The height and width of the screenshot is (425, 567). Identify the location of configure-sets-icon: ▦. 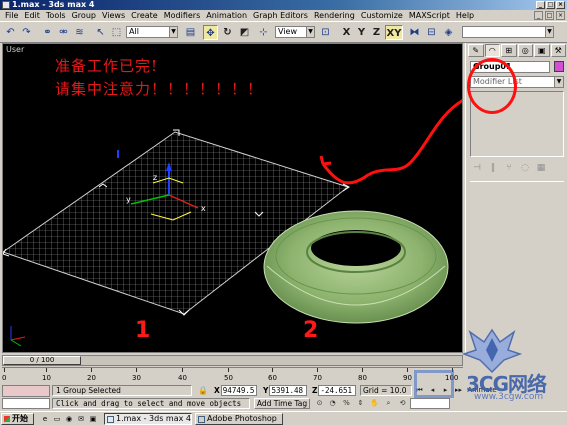
(541, 170).